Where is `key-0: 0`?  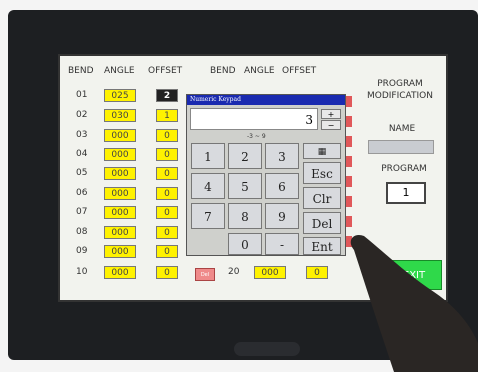 key-0: 0 is located at coordinates (245, 244).